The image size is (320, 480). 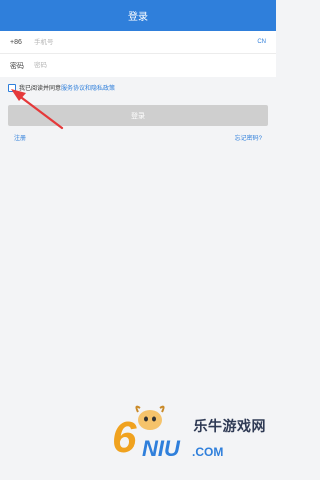 I want to click on password-input, so click(x=150, y=65).